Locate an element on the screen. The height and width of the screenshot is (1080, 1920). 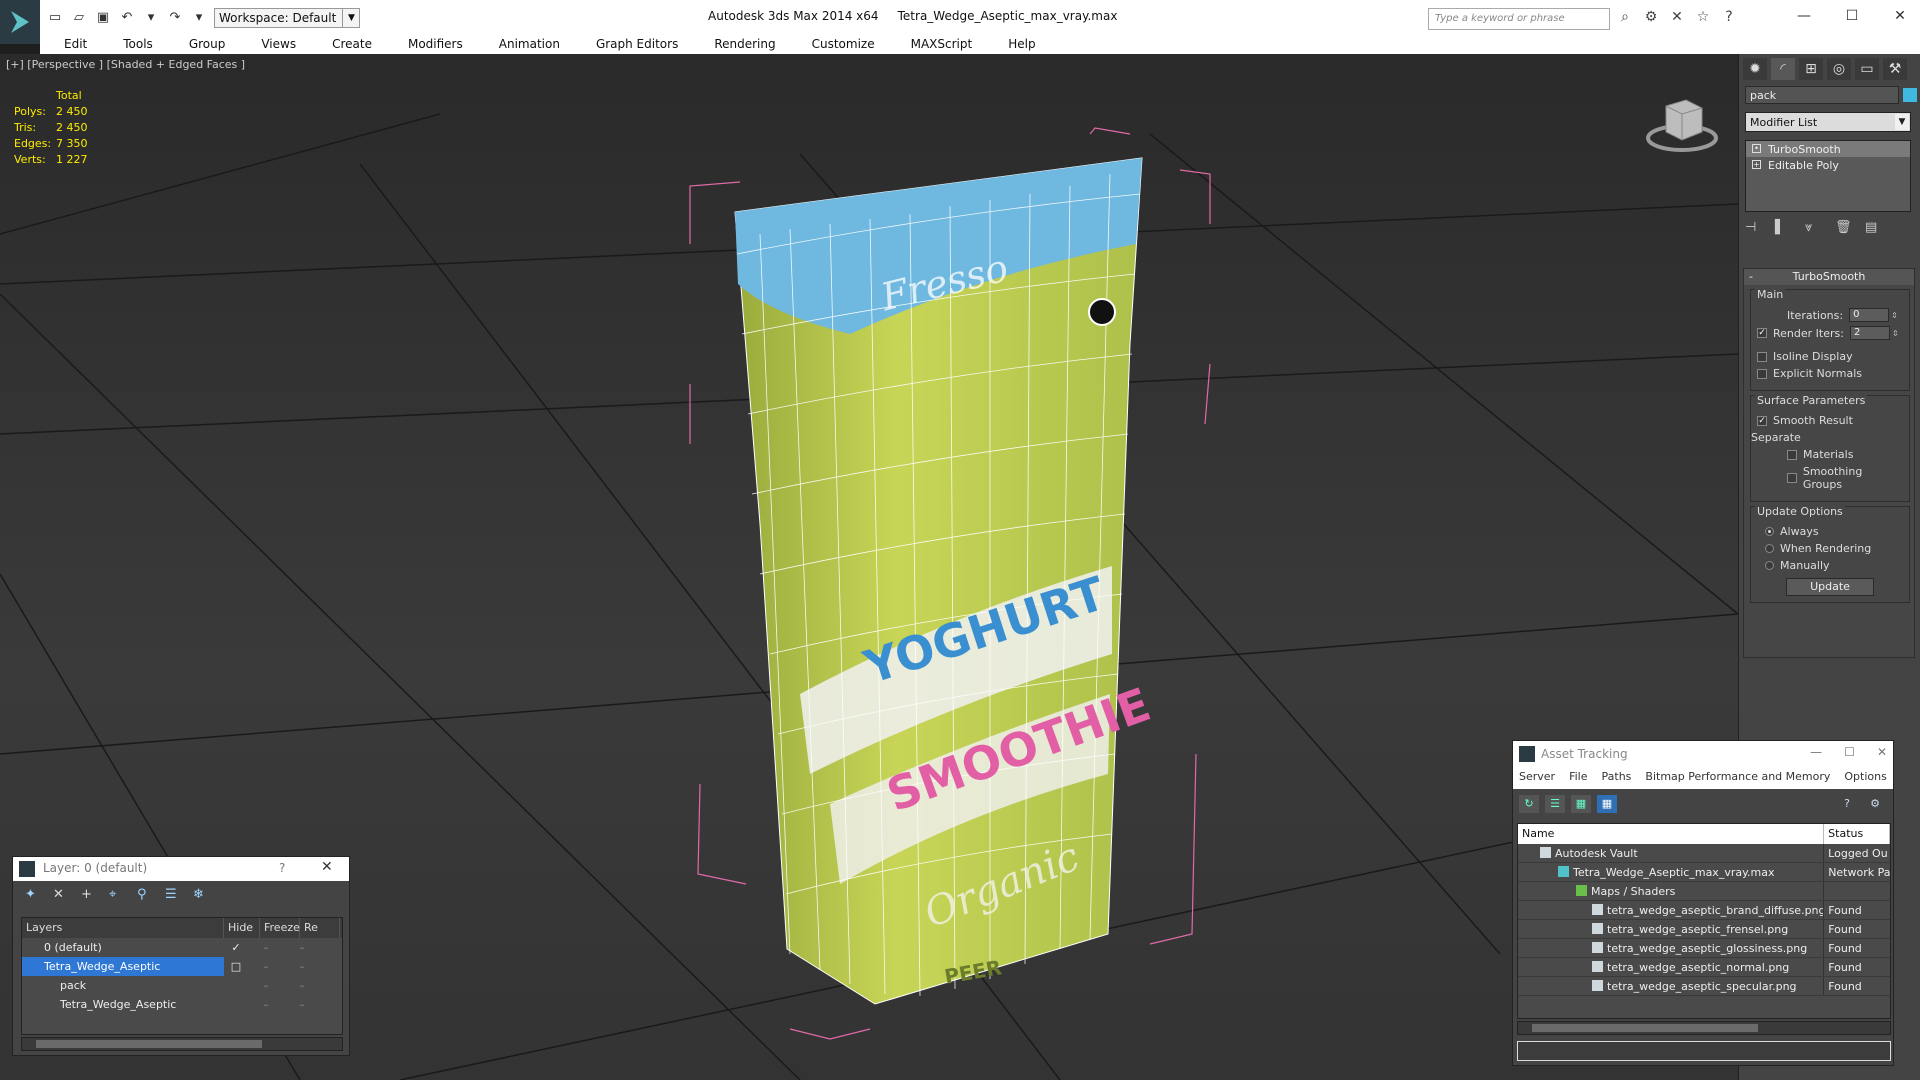
asset-row: tetra_wedge_aseptic_frensel.png Found is located at coordinates (1704, 929).